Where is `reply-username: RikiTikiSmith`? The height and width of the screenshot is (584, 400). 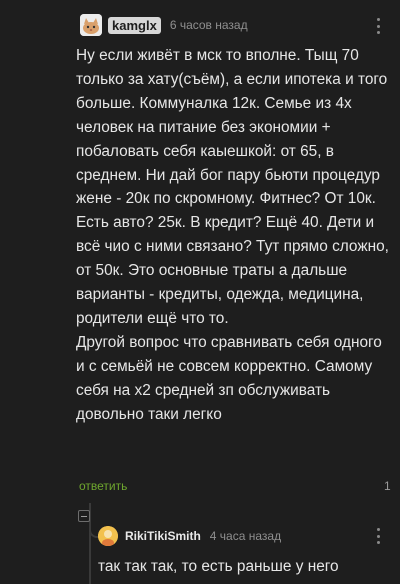 reply-username: RikiTikiSmith is located at coordinates (163, 536).